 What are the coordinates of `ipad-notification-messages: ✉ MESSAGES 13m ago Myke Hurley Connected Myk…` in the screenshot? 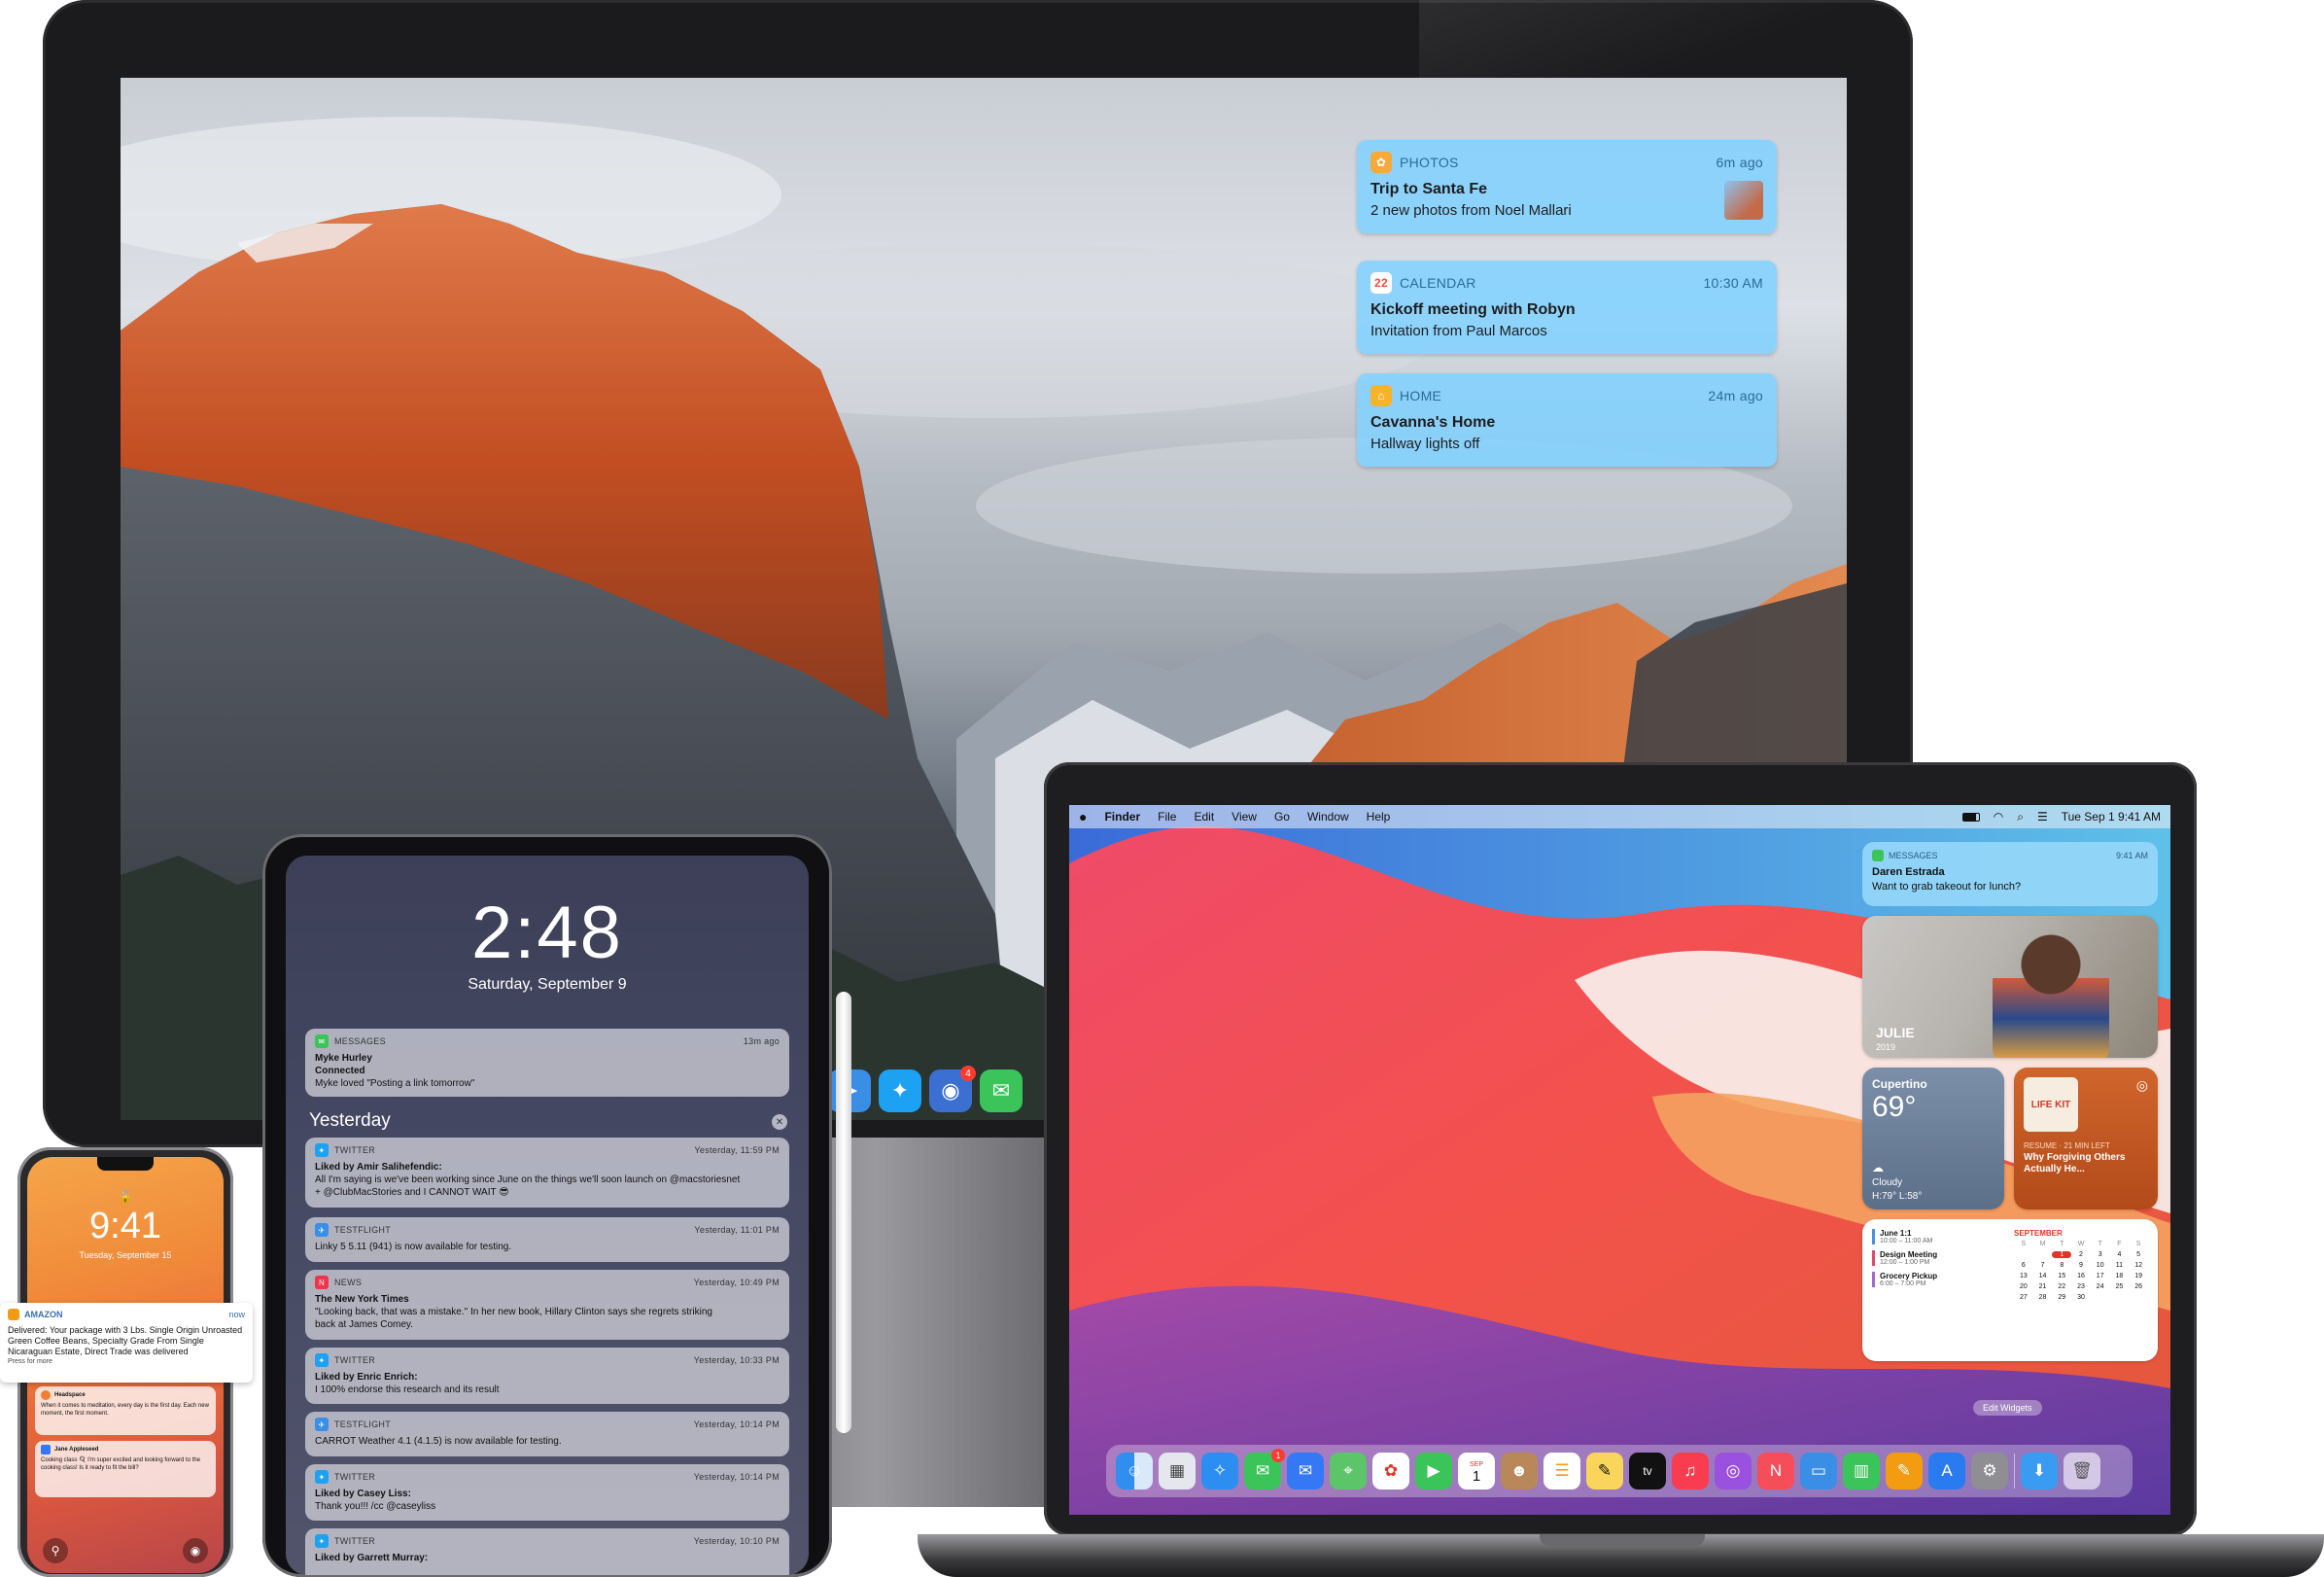 It's located at (547, 1063).